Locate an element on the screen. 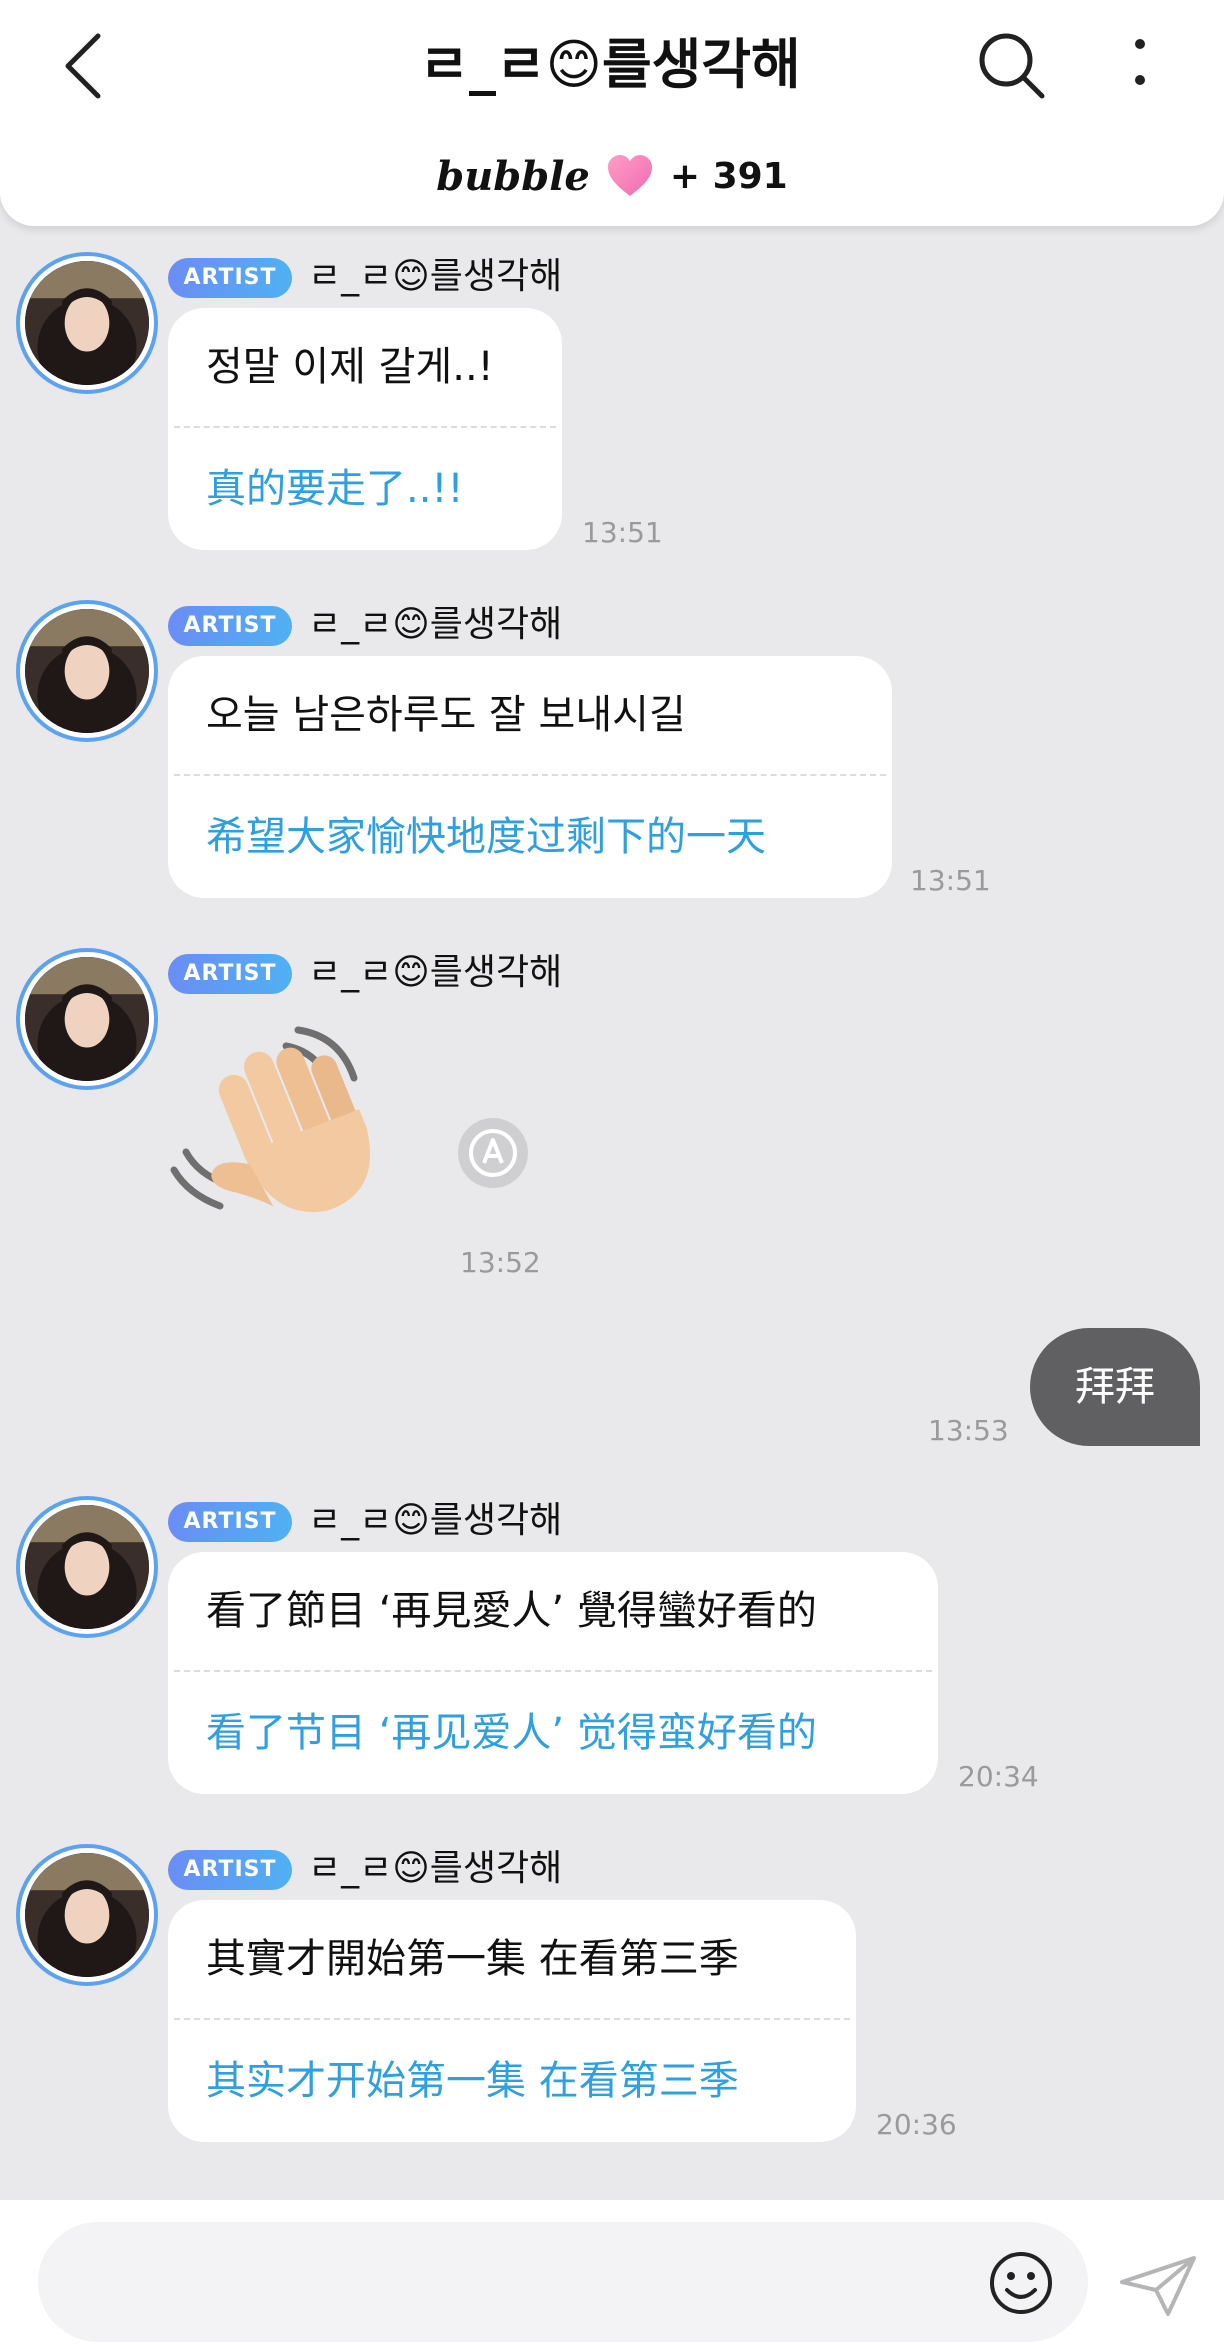 The width and height of the screenshot is (1224, 2350). waving-hand-icon is located at coordinates (288, 1124).